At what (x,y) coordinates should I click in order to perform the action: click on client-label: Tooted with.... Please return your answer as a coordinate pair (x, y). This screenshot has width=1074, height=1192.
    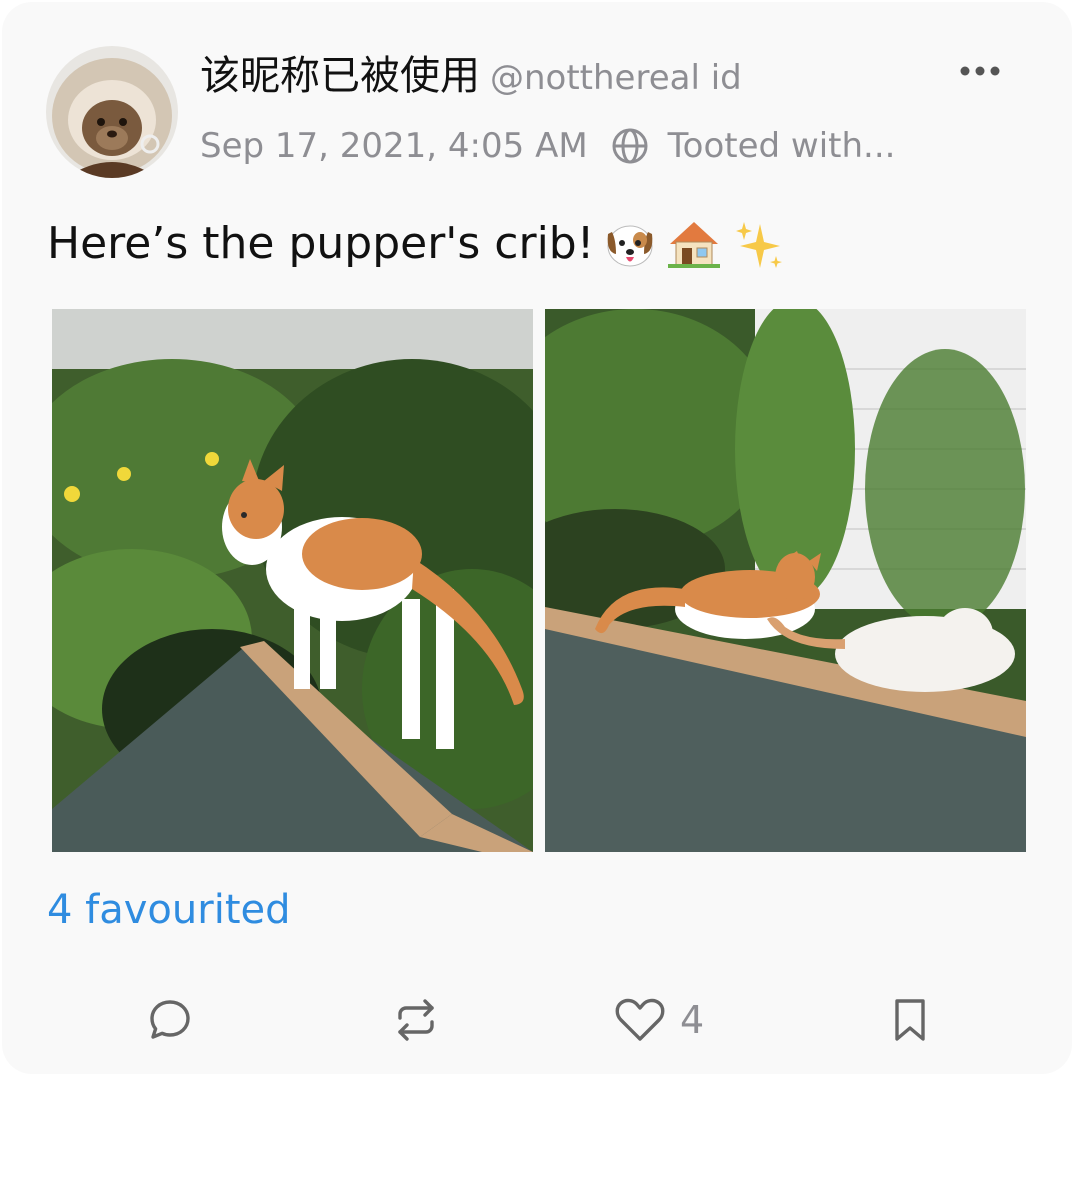
    Looking at the image, I should click on (782, 146).